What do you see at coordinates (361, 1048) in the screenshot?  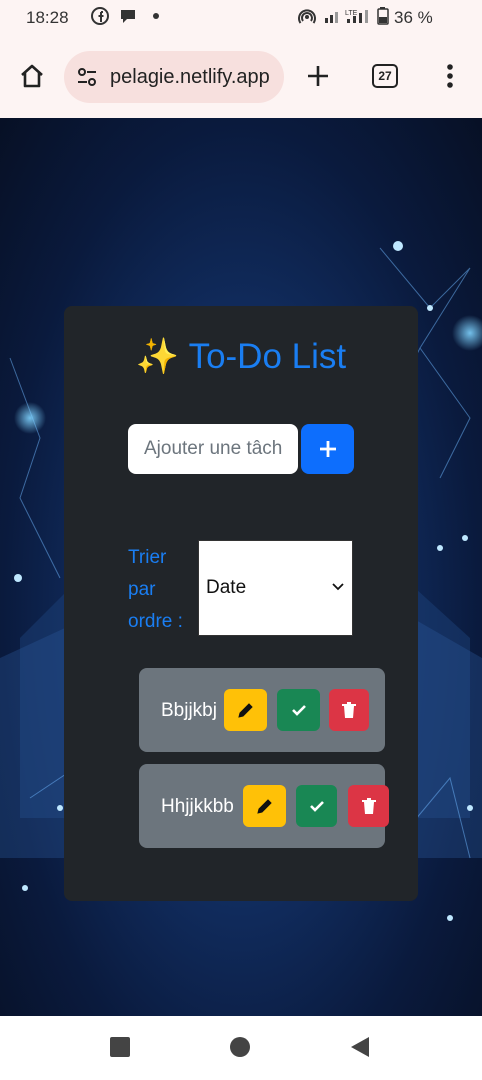 I see `back-triangle-icon` at bounding box center [361, 1048].